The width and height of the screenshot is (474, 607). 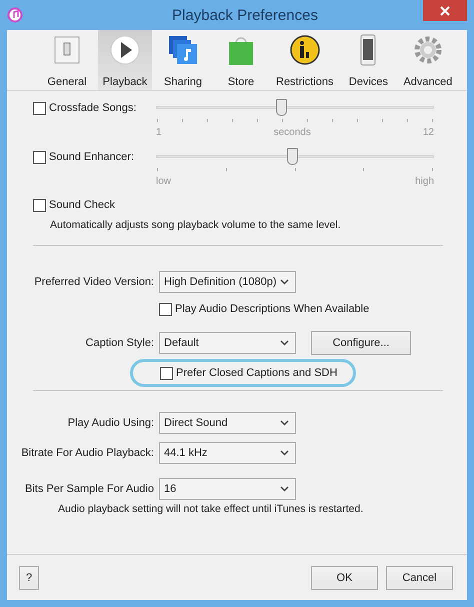 What do you see at coordinates (227, 423) in the screenshot?
I see `dropdown: Direct Sound` at bounding box center [227, 423].